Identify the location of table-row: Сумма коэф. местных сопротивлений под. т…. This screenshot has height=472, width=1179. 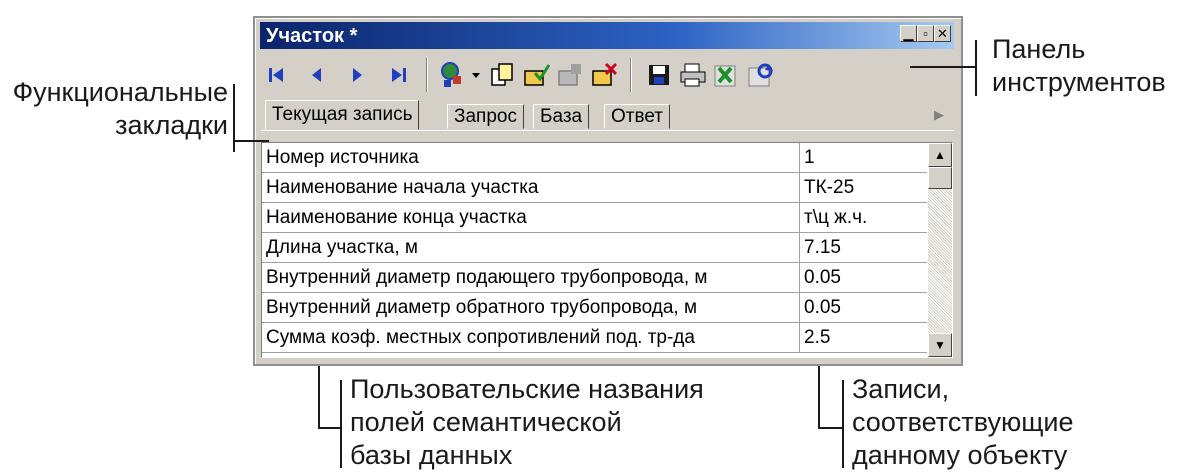
(594, 338).